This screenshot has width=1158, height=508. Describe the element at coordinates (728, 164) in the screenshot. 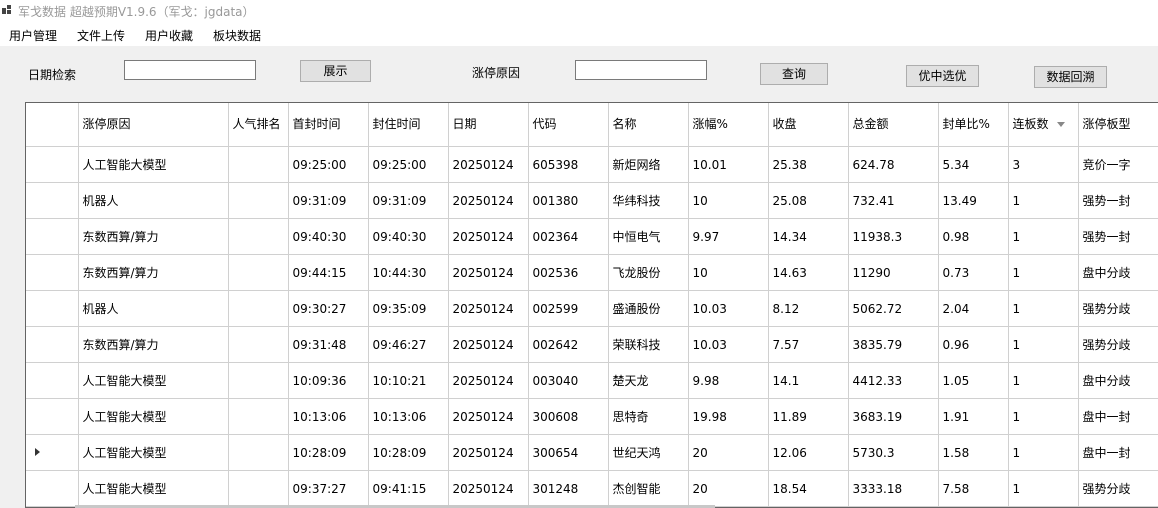

I see `cell-change-pct: 10.01` at that location.